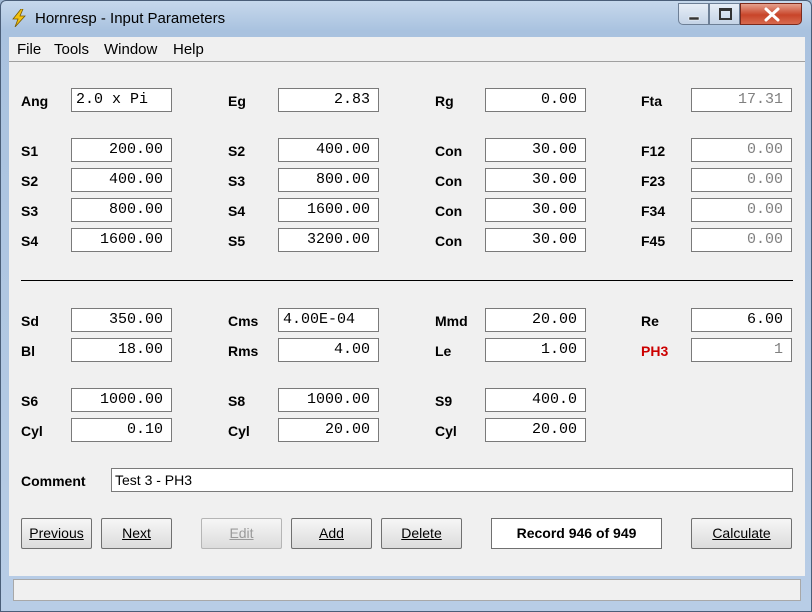 The width and height of the screenshot is (812, 612). Describe the element at coordinates (449, 151) in the screenshot. I see `label-con-1: Con` at that location.